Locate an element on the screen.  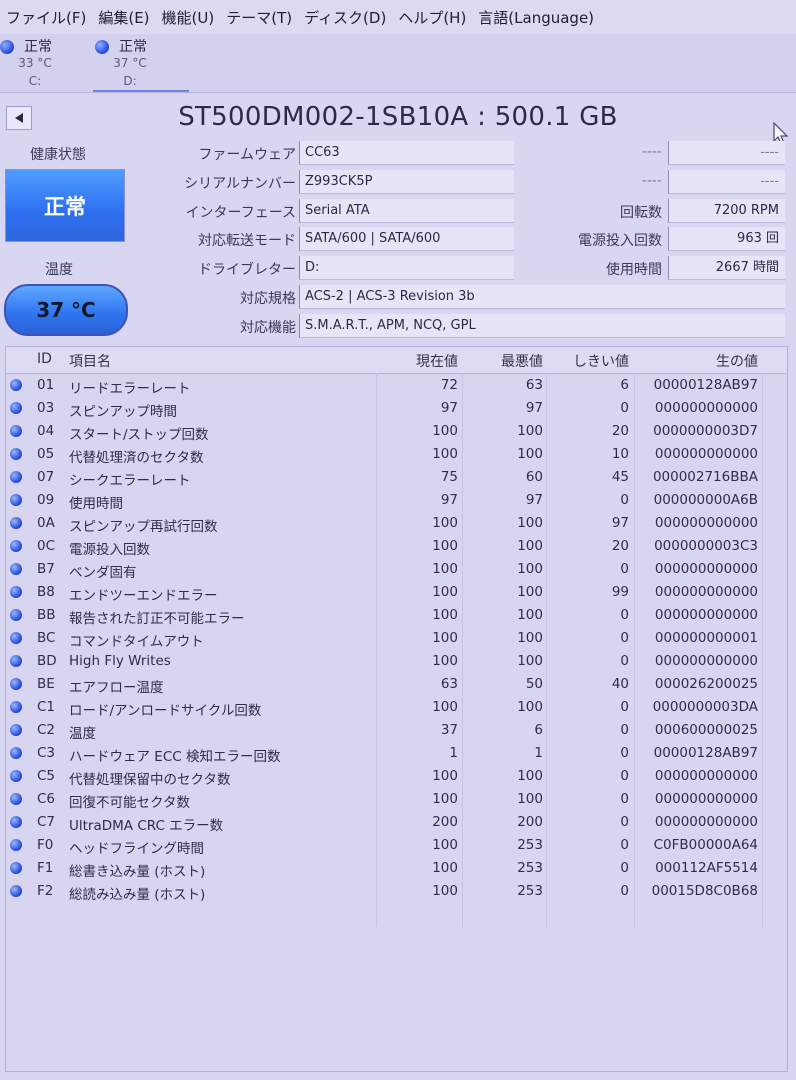
table-row: C5 代替処理保留中のセクタ数 100 100 0 000000000000 is located at coordinates (396, 776).